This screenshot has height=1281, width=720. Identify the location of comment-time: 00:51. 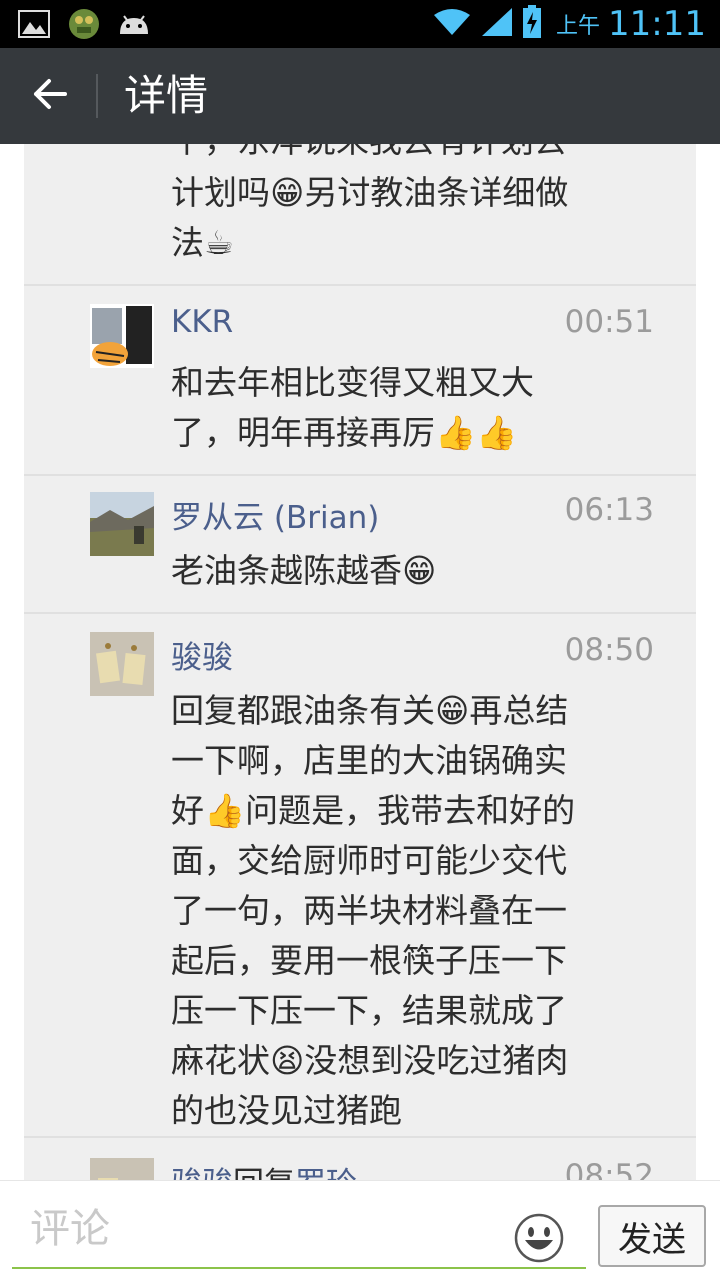
(609, 322).